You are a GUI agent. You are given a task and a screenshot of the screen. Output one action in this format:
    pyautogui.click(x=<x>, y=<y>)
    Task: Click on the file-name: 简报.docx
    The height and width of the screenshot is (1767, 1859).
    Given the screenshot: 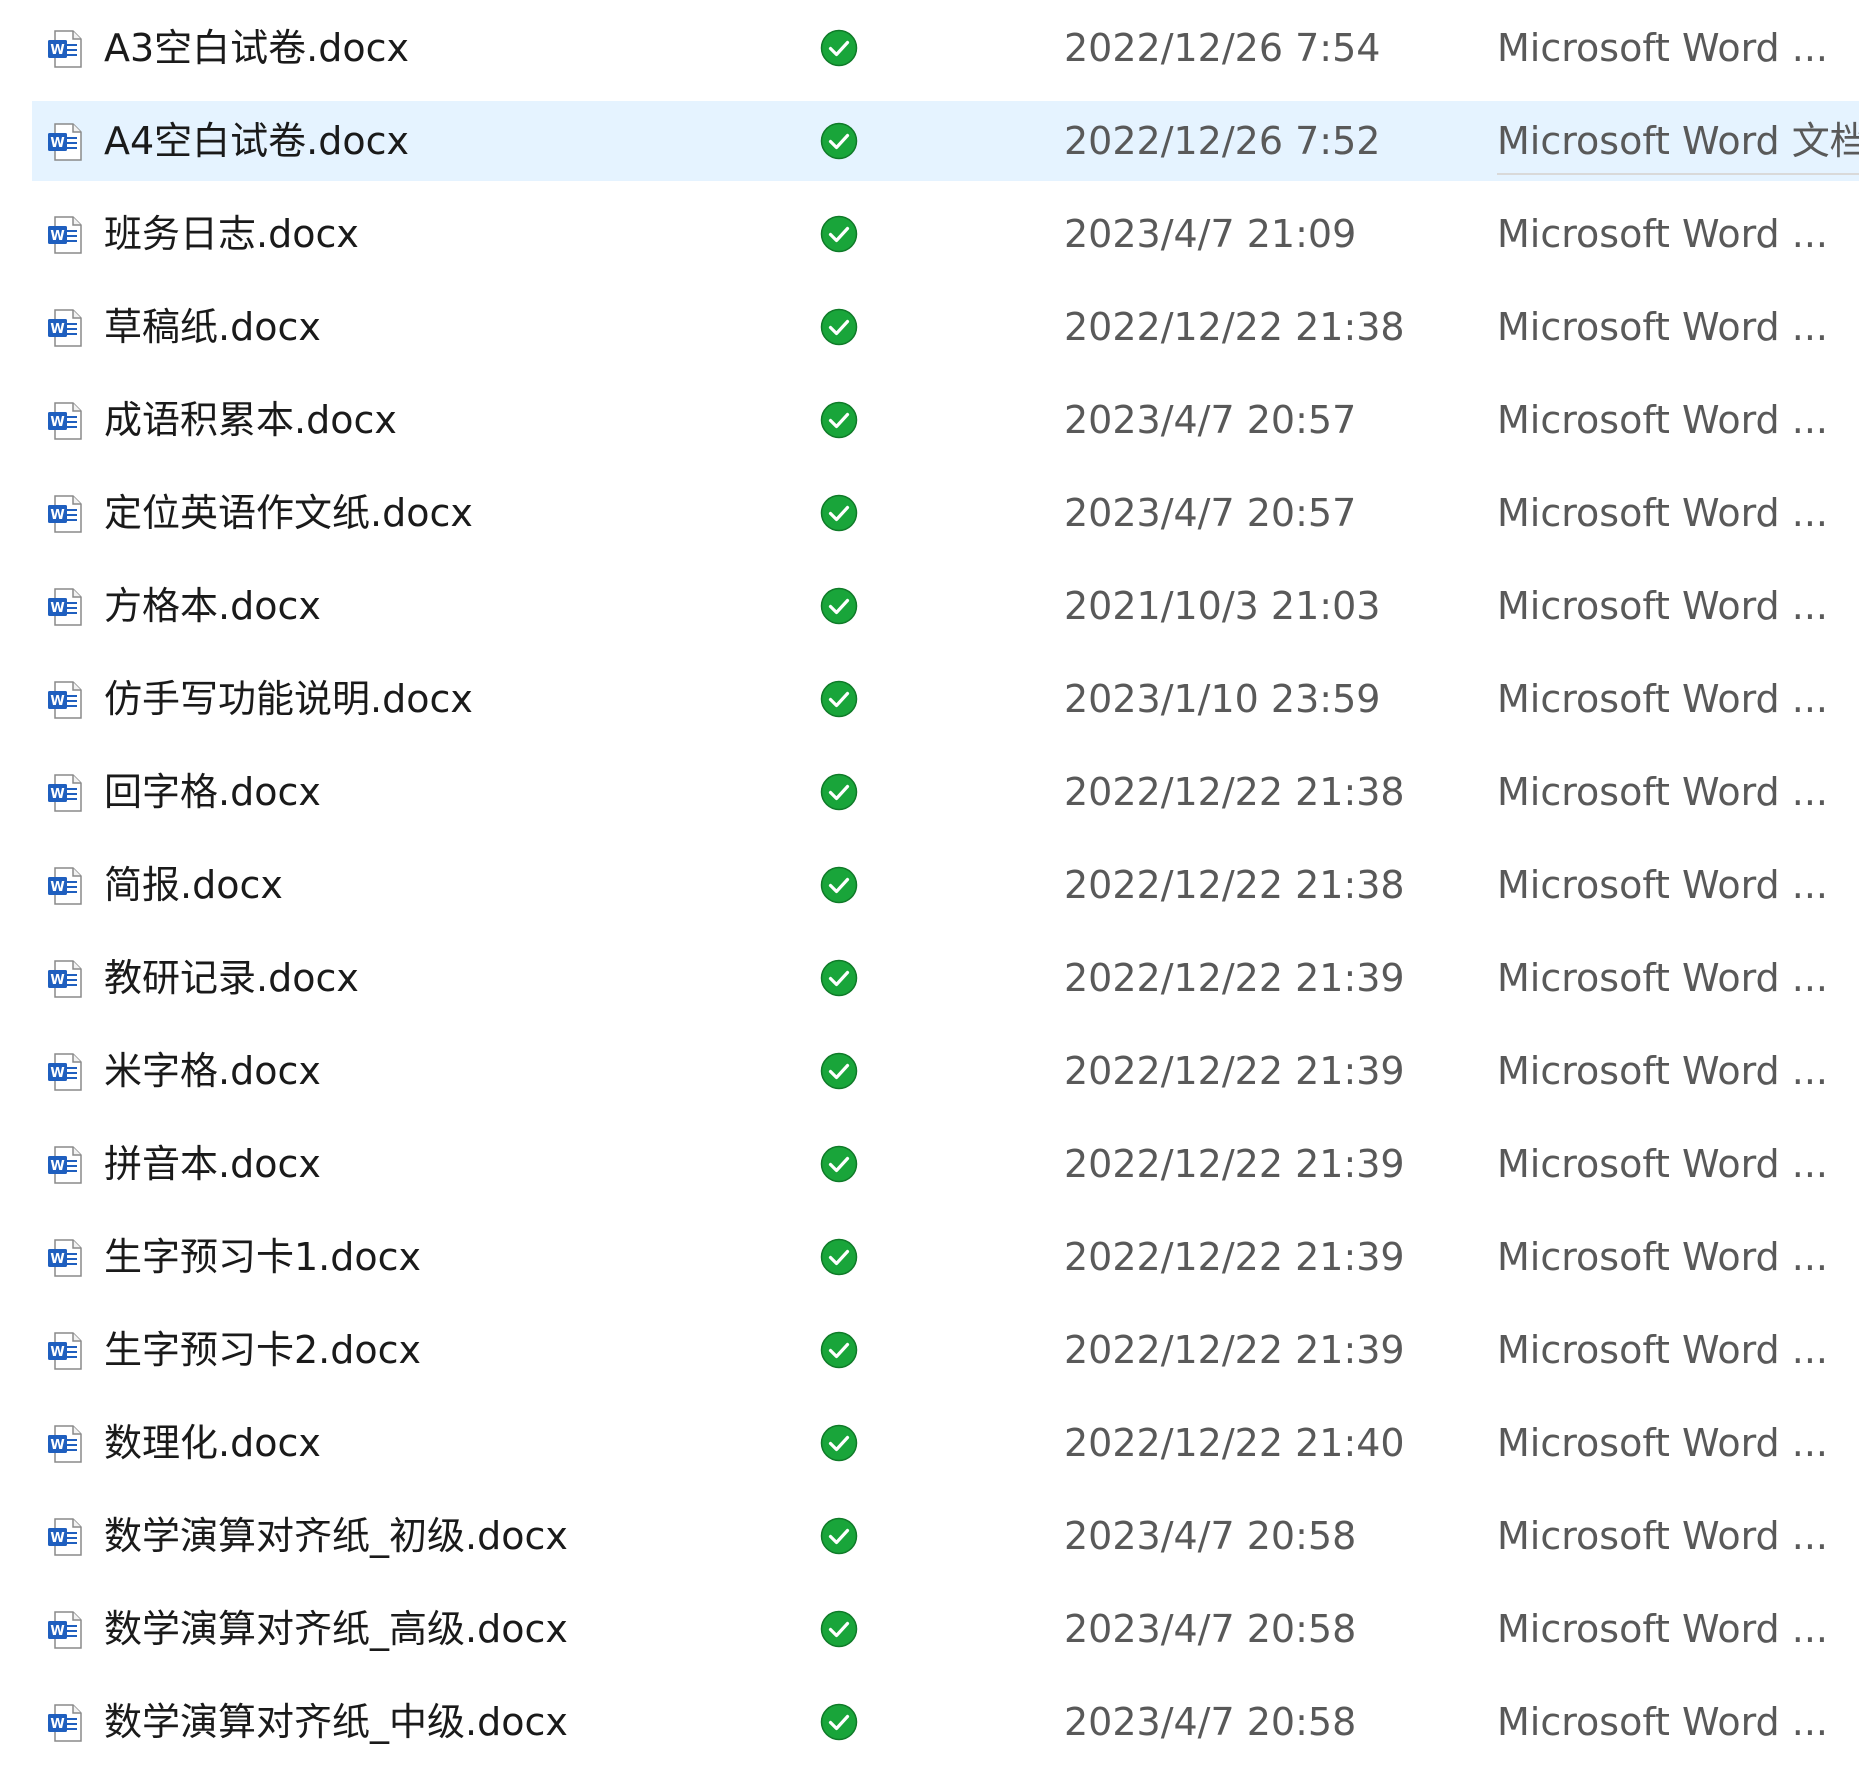 What is the action you would take?
    pyautogui.click(x=193, y=885)
    